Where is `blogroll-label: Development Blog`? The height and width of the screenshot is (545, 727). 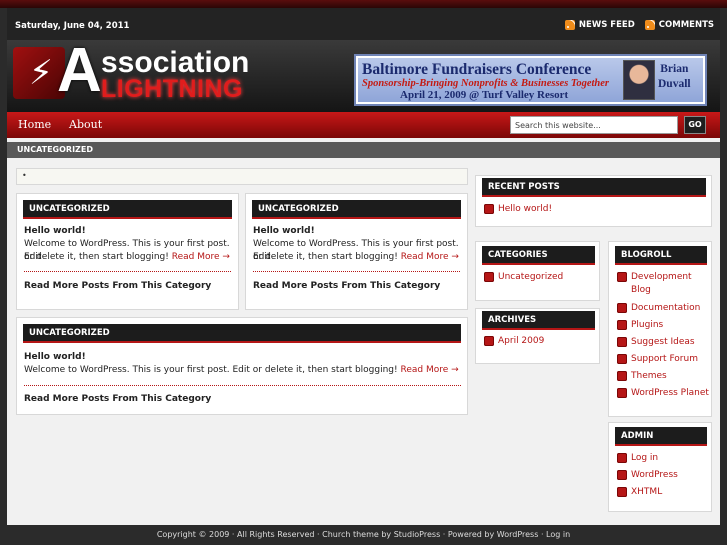 blogroll-label: Development Blog is located at coordinates (661, 283).